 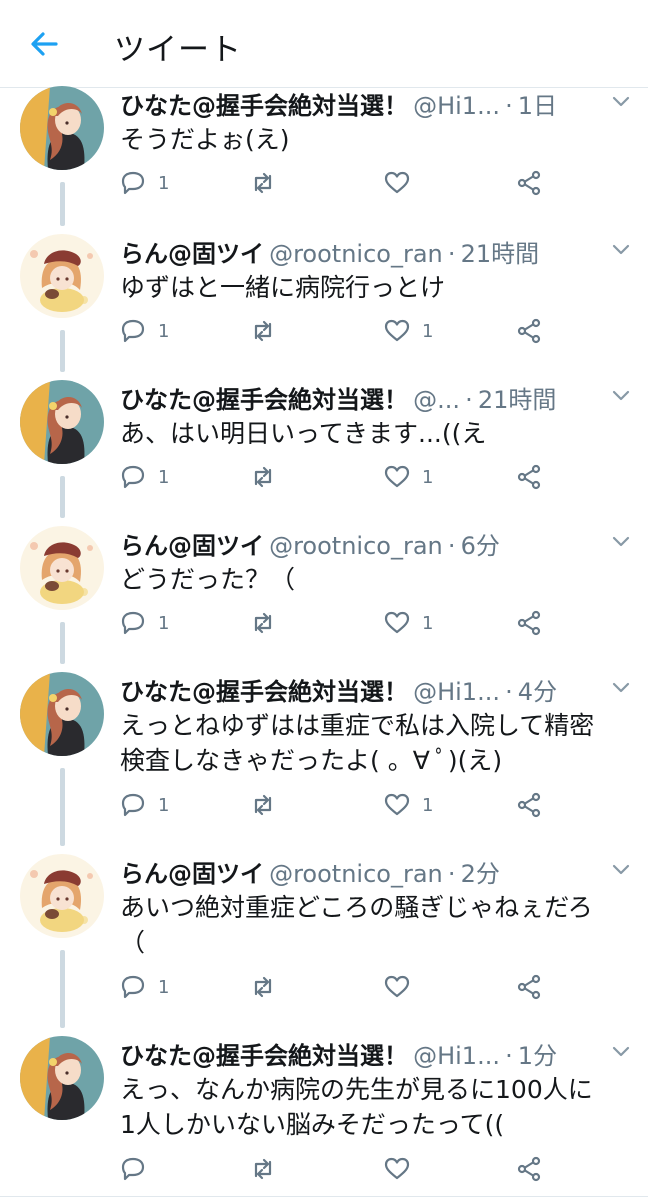 I want to click on timestamp: 1日, so click(x=537, y=106).